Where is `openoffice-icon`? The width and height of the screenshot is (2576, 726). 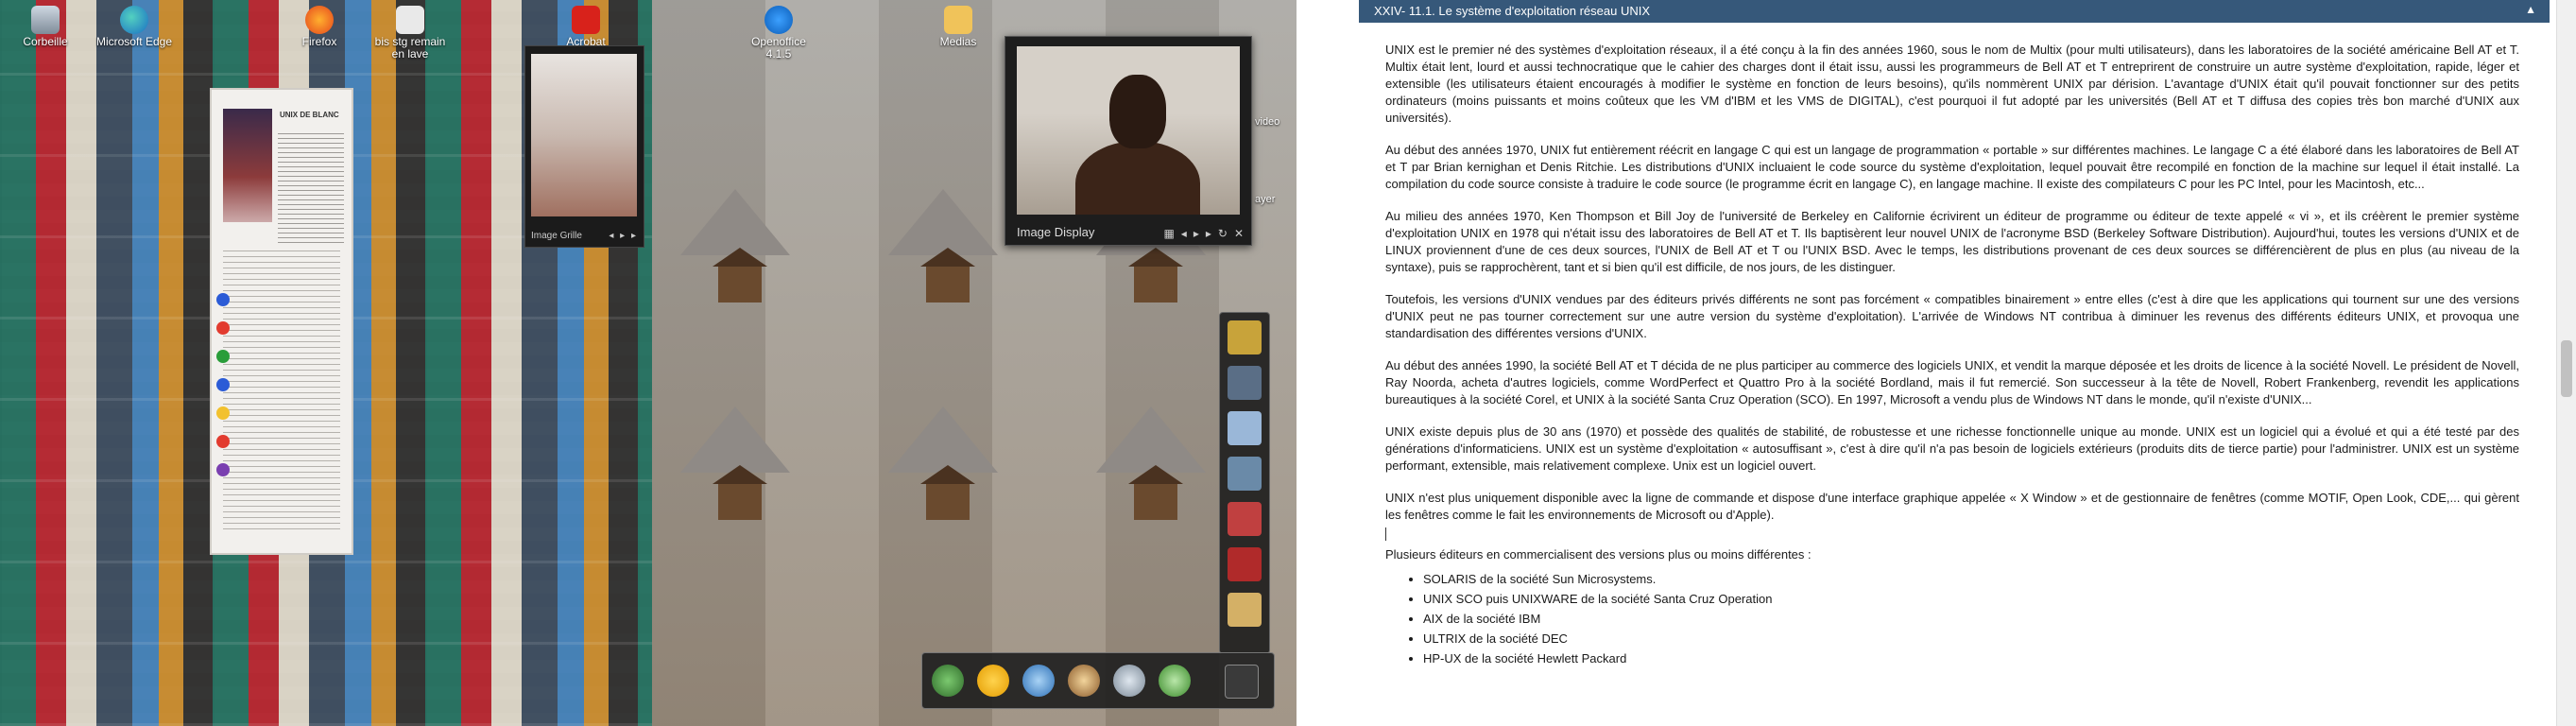
openoffice-icon is located at coordinates (778, 20).